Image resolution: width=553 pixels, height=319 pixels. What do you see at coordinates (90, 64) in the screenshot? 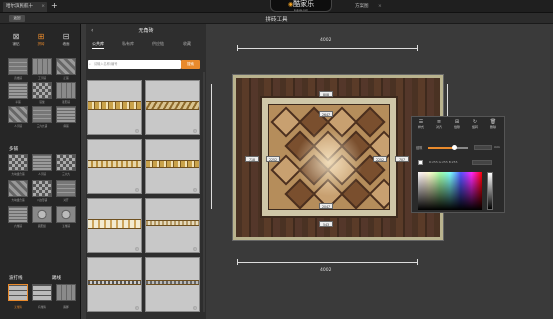
I see `search-icon: ⌕` at bounding box center [90, 64].